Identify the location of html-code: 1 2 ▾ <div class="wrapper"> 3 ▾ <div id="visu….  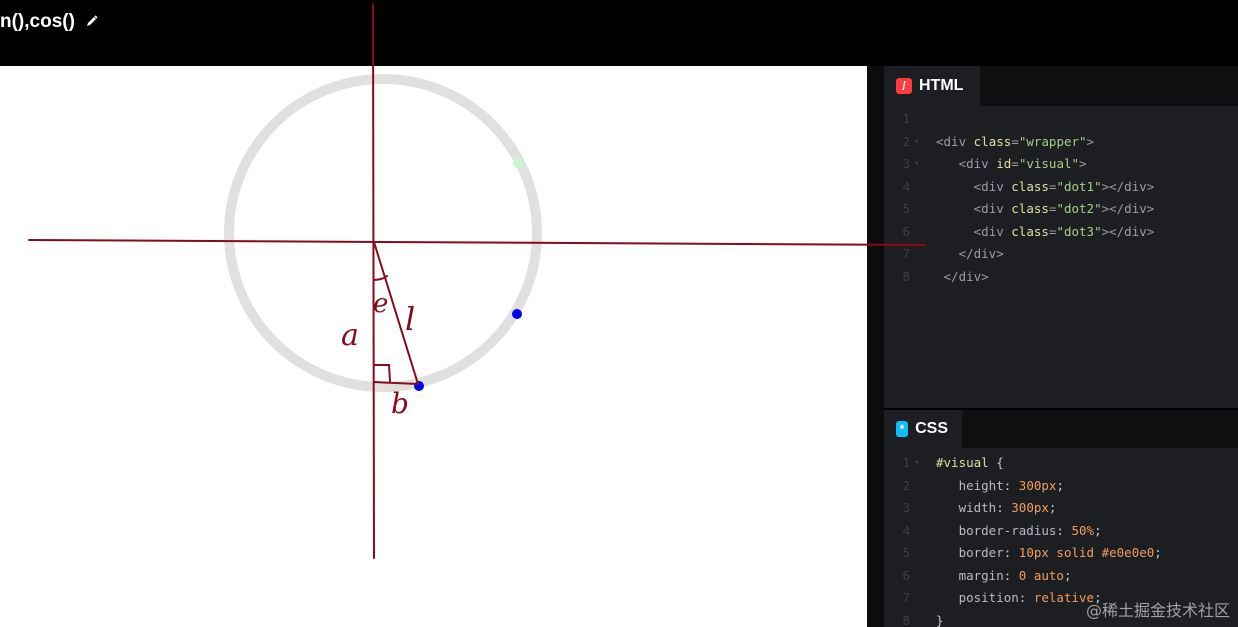
(1061, 198).